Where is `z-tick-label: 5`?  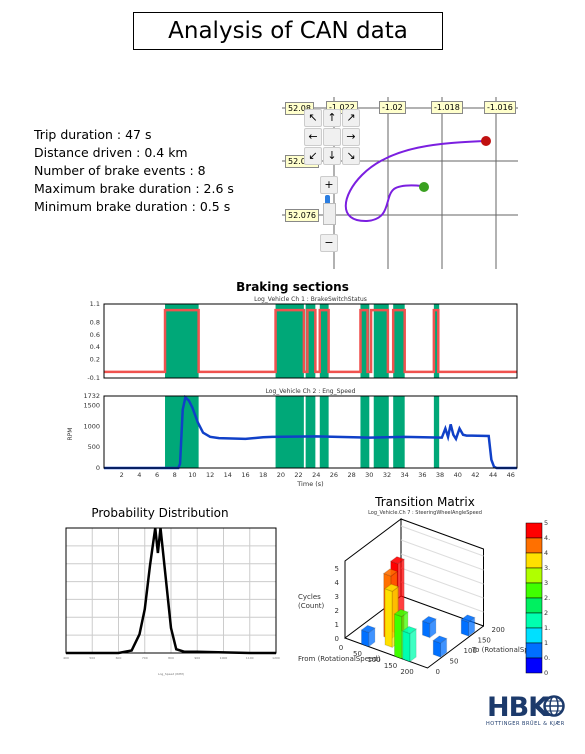 z-tick-label: 5 is located at coordinates (337, 569).